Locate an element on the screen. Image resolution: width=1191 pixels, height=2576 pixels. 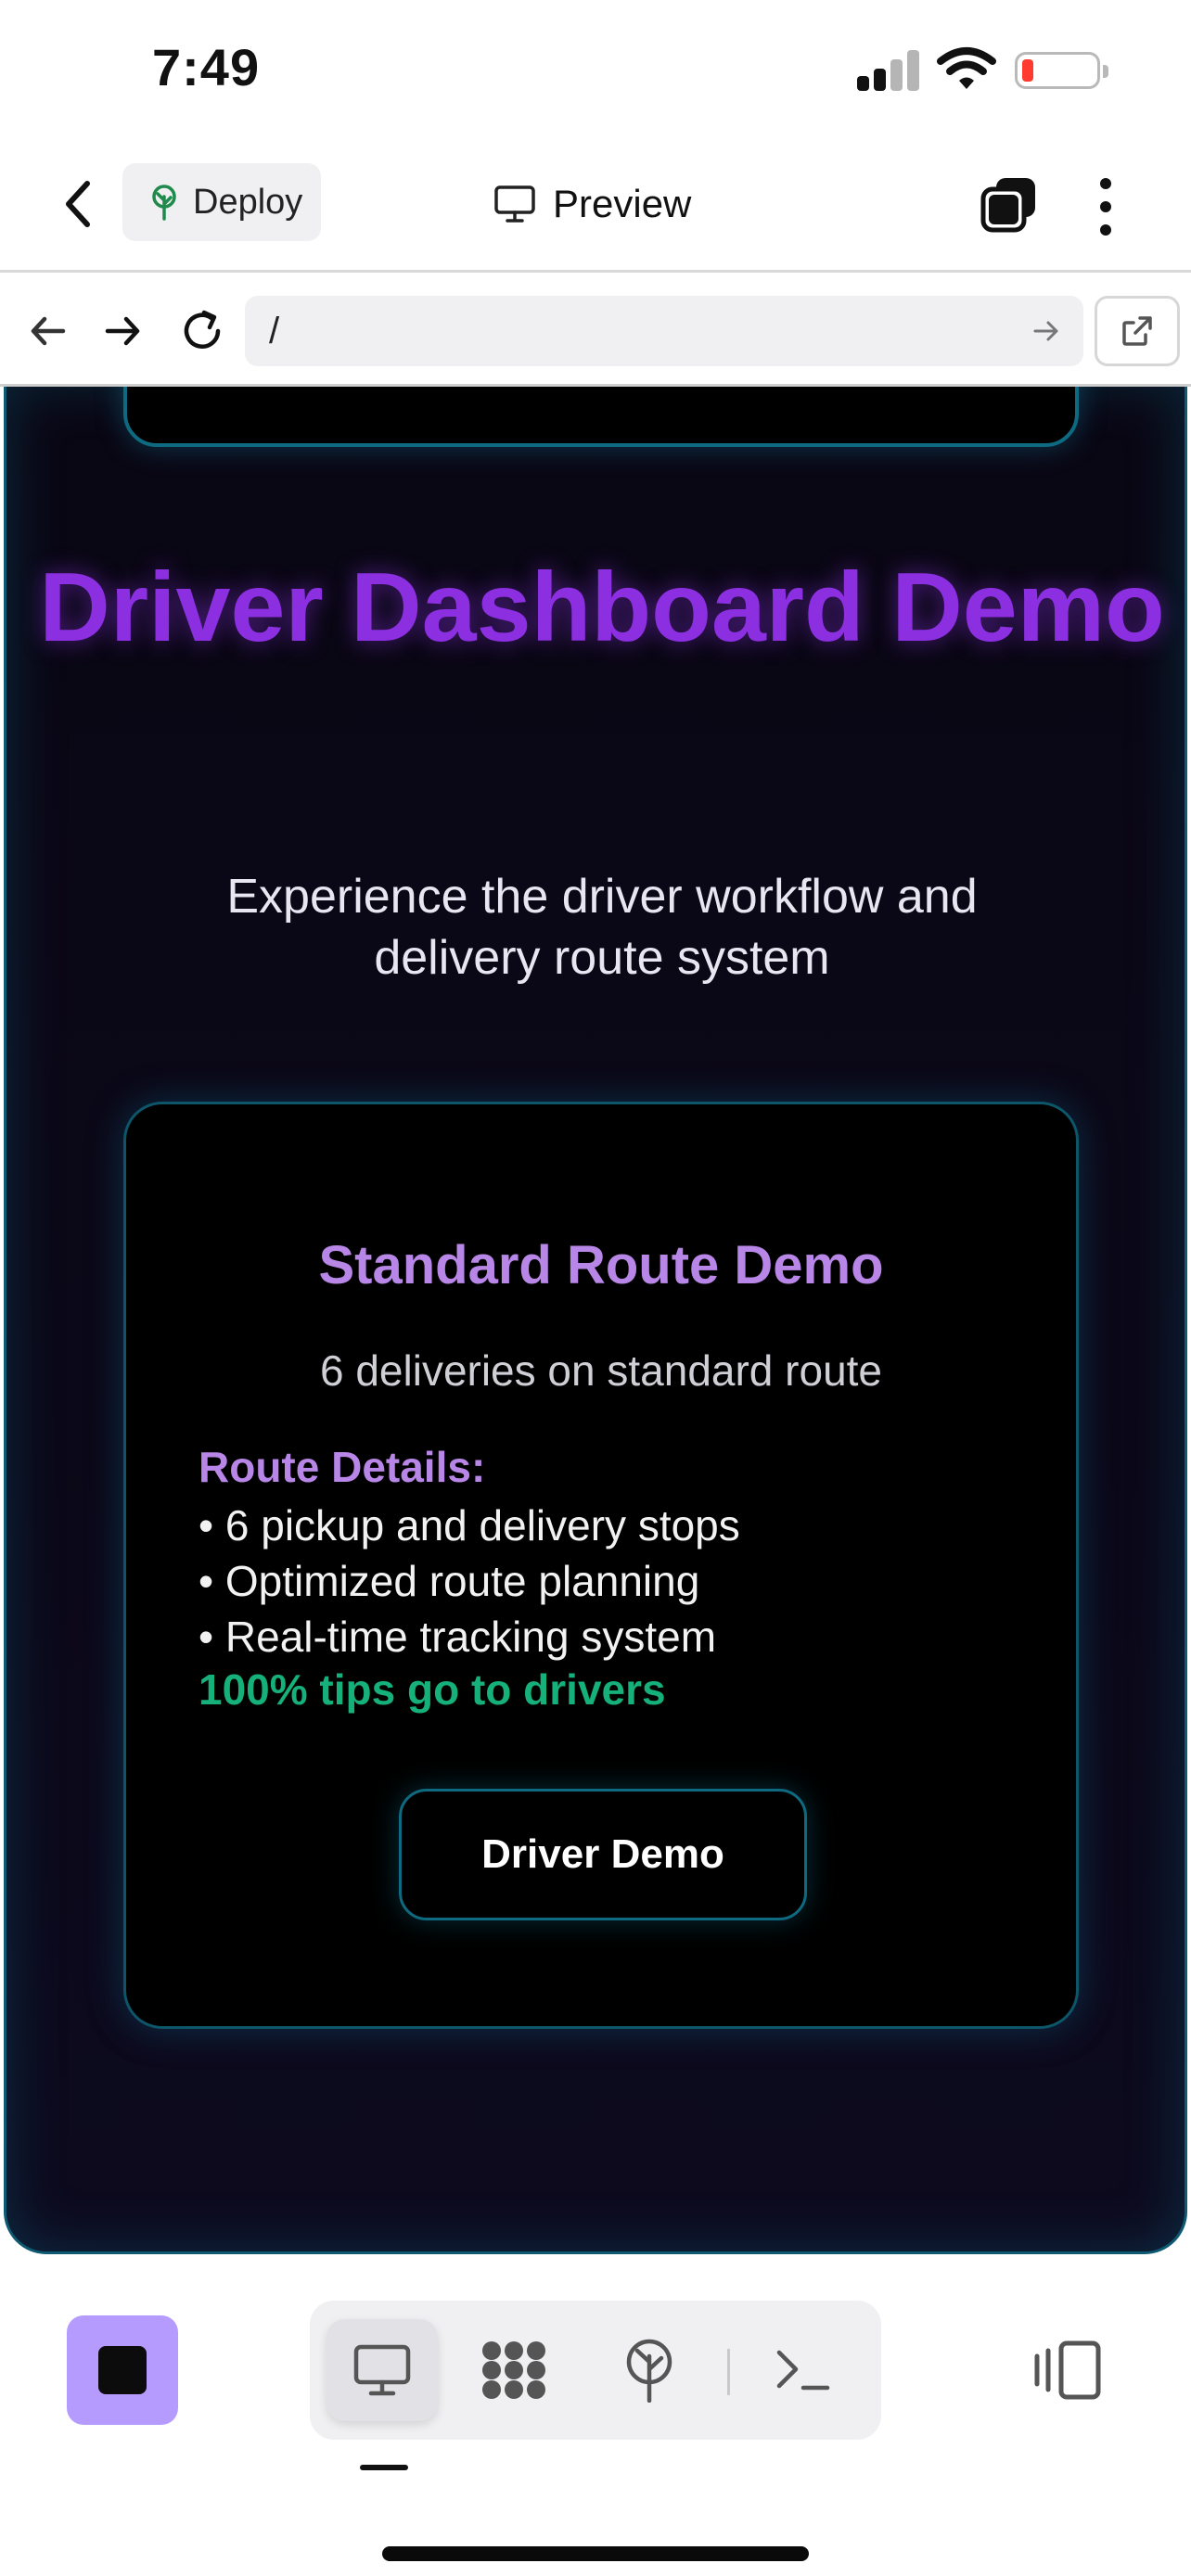
open-external-button is located at coordinates (1137, 331).